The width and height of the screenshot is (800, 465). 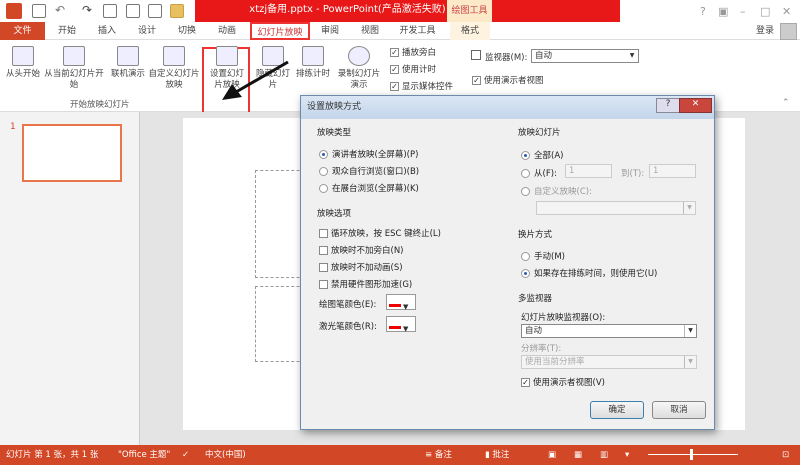 I want to click on tab-animations: 动画, so click(x=227, y=31).